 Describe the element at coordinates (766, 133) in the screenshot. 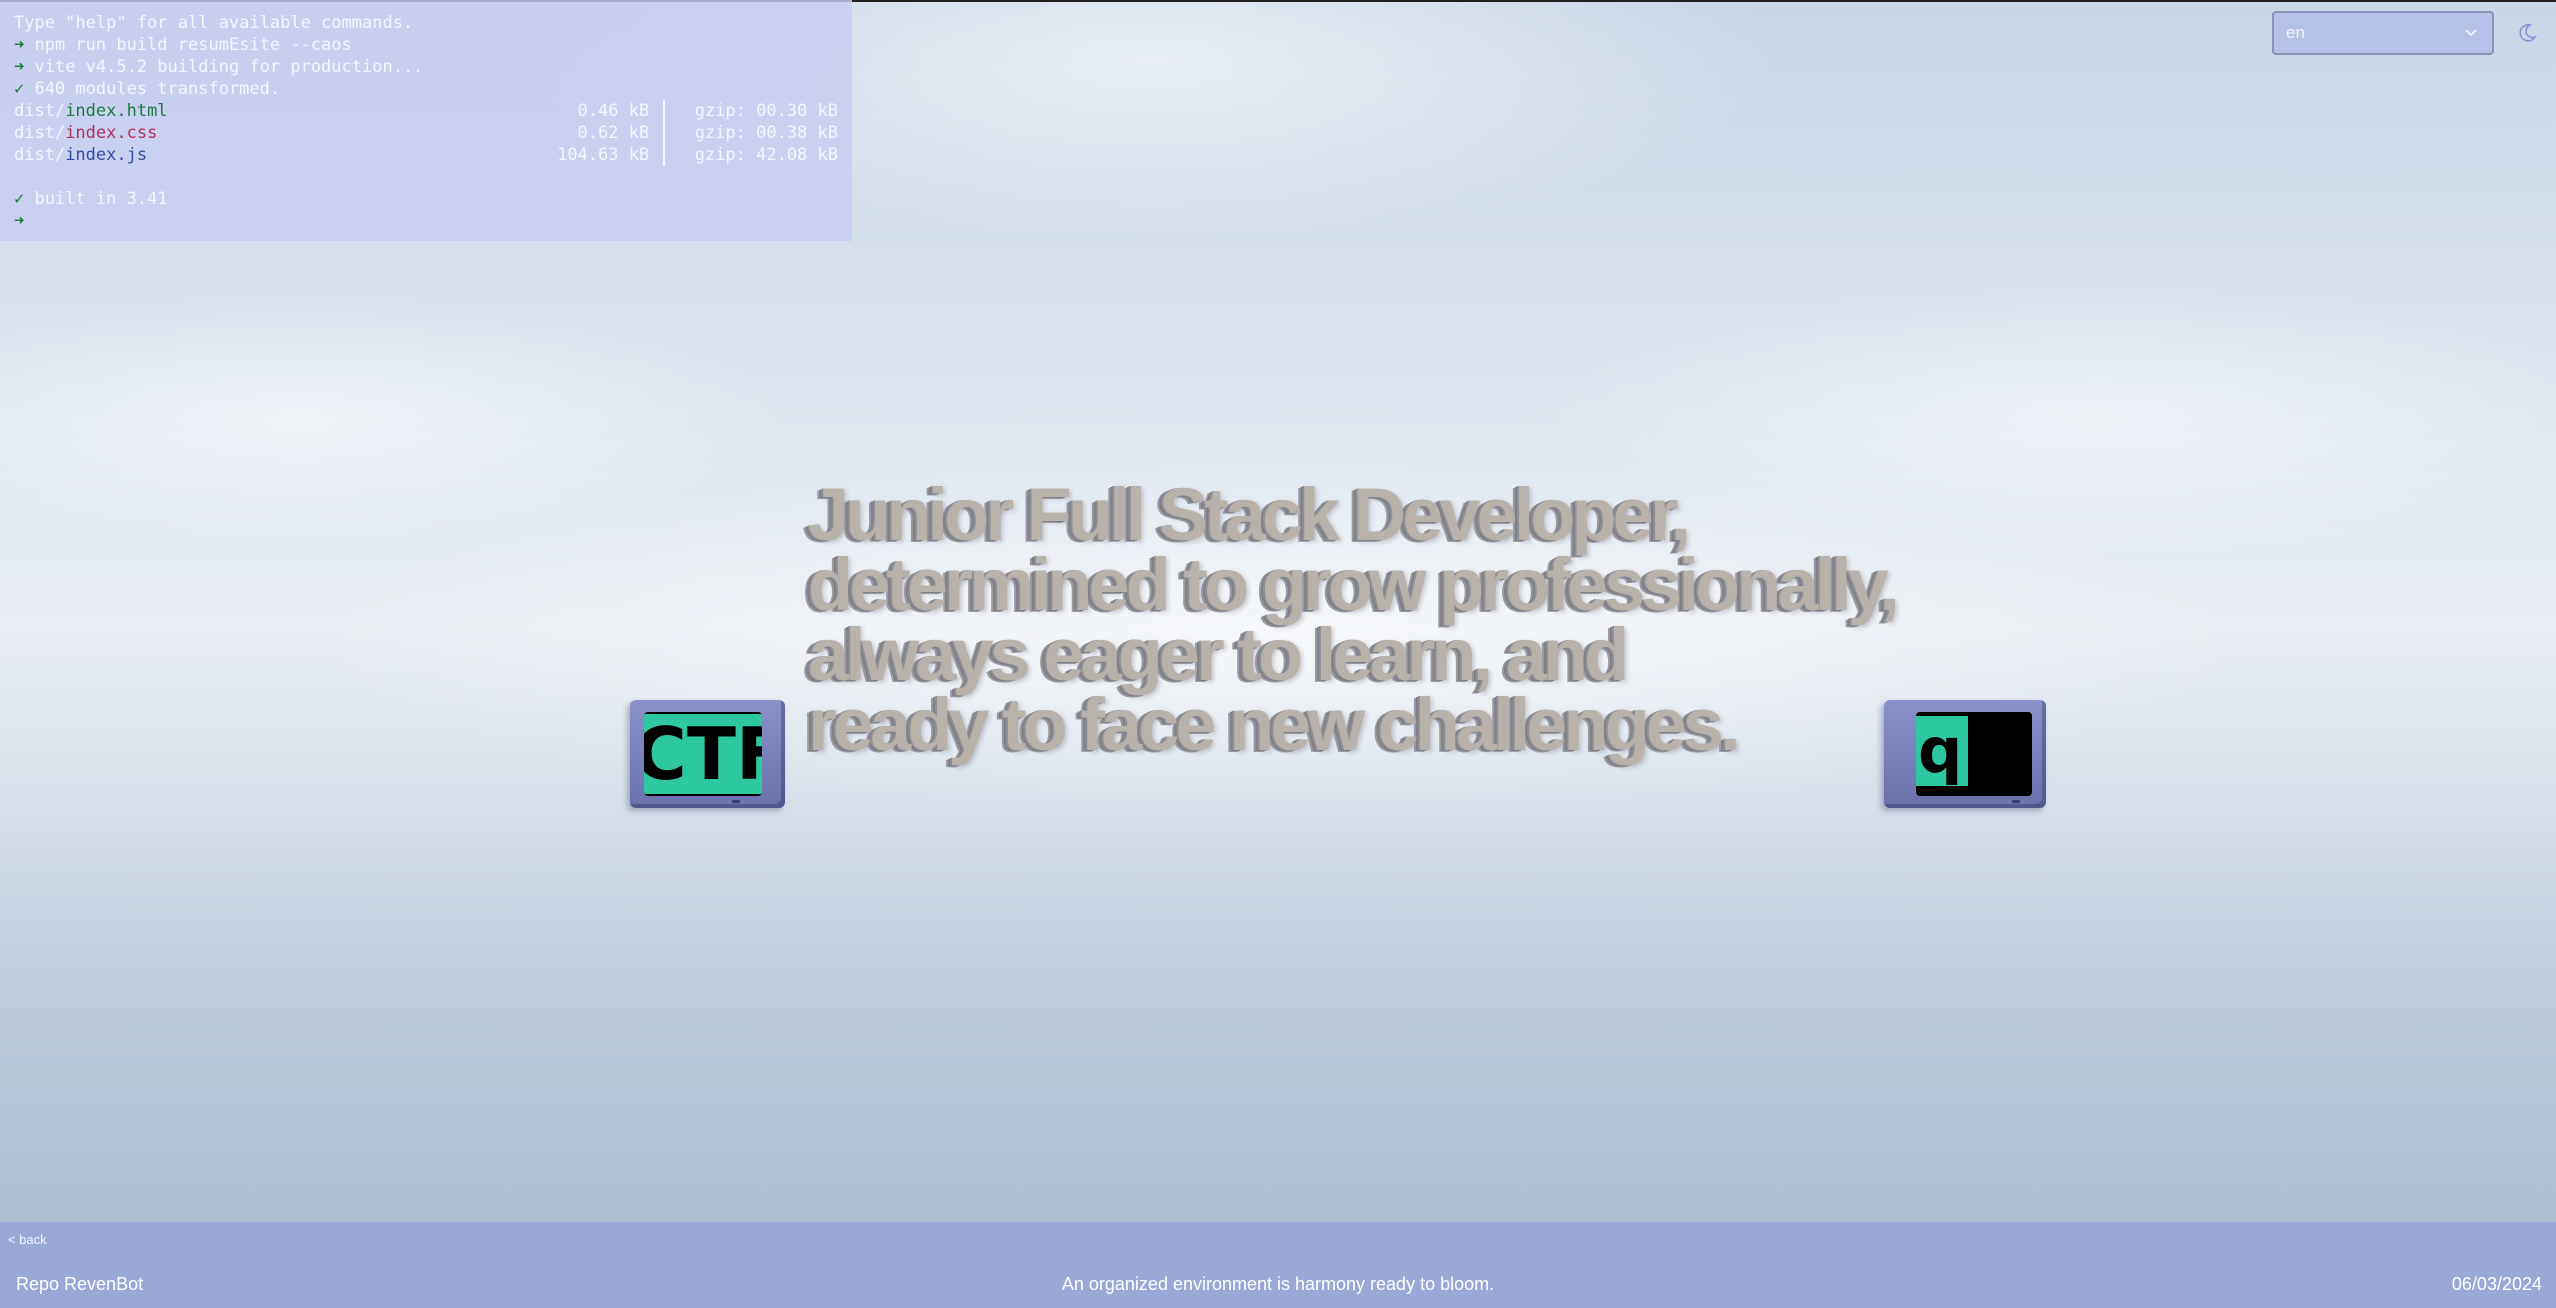

I see `dist-file-gzip: gzip: 00.38 kB` at that location.